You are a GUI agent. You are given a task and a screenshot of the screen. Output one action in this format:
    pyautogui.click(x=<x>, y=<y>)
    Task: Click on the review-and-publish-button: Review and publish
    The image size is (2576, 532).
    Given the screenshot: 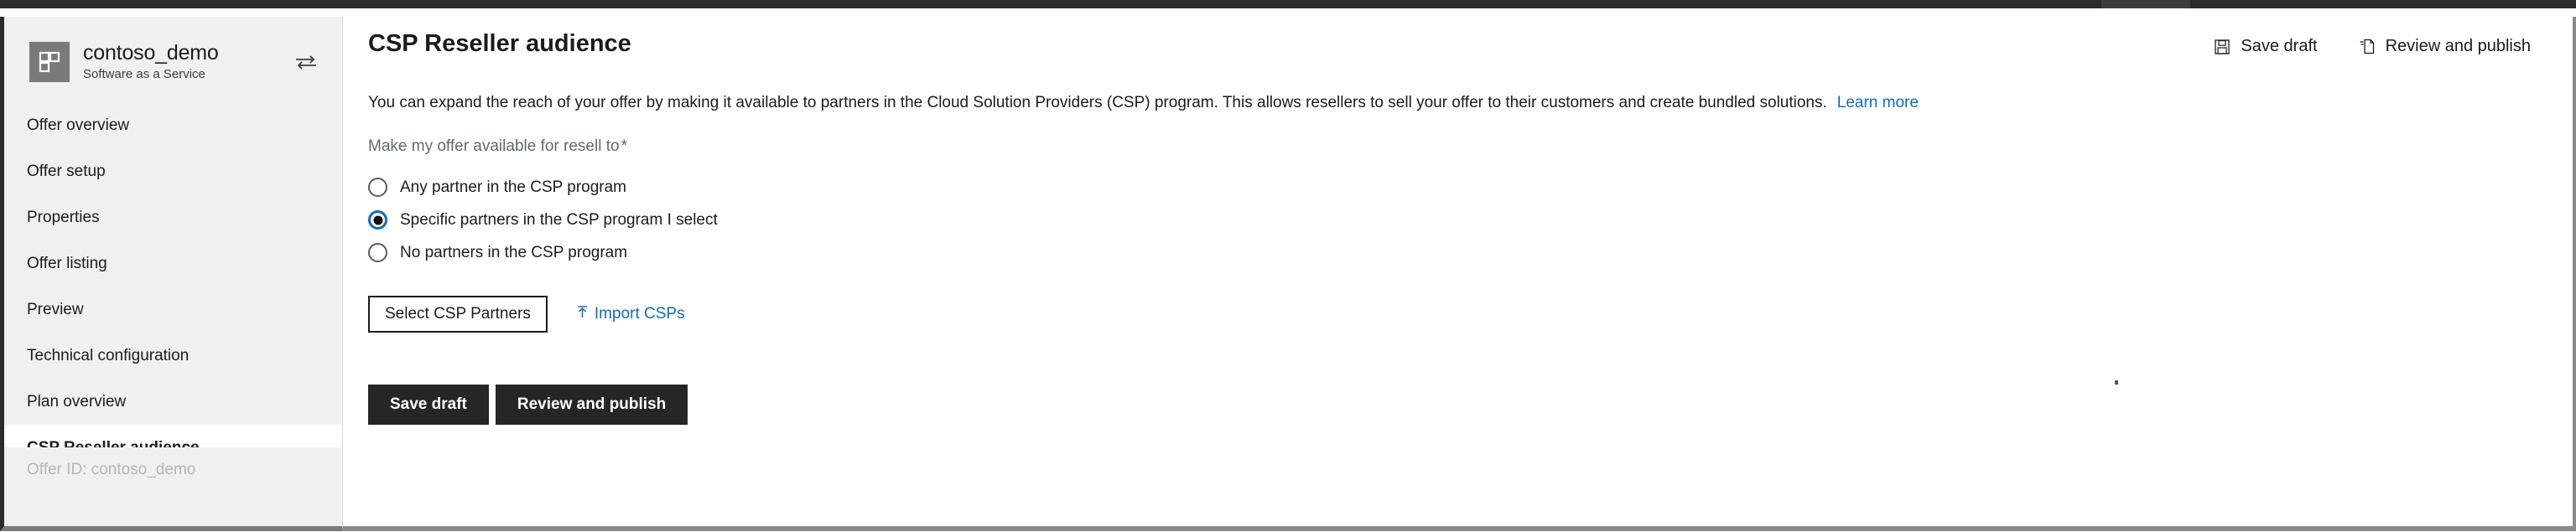 What is the action you would take?
    pyautogui.click(x=591, y=405)
    